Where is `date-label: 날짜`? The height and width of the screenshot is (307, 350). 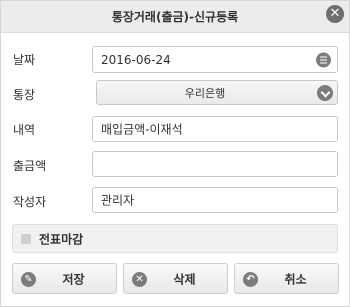
date-label: 날짜 is located at coordinates (24, 60).